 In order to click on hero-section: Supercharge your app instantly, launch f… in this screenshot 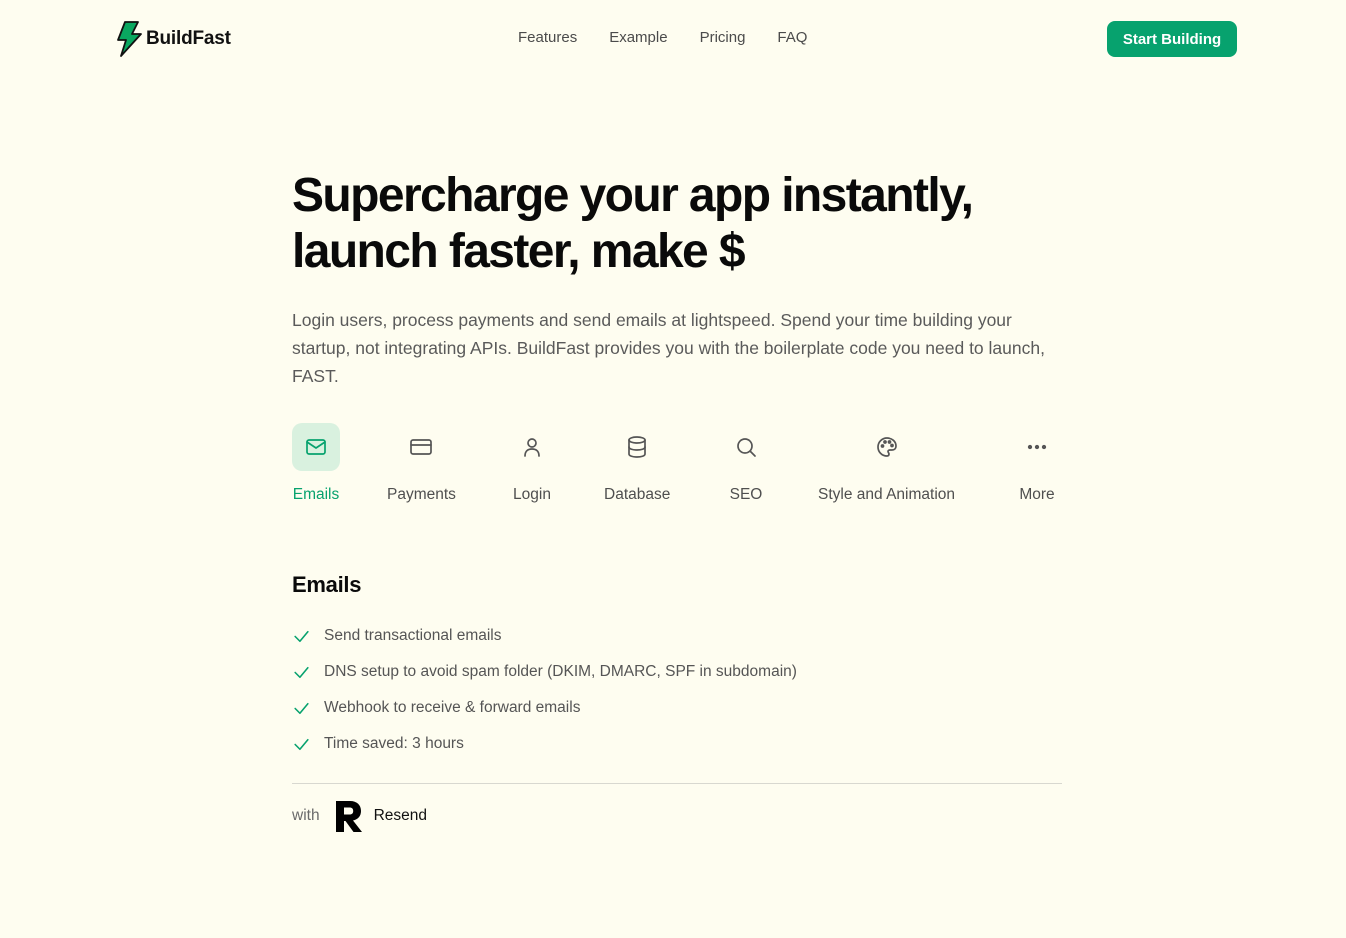, I will do `click(682, 279)`.